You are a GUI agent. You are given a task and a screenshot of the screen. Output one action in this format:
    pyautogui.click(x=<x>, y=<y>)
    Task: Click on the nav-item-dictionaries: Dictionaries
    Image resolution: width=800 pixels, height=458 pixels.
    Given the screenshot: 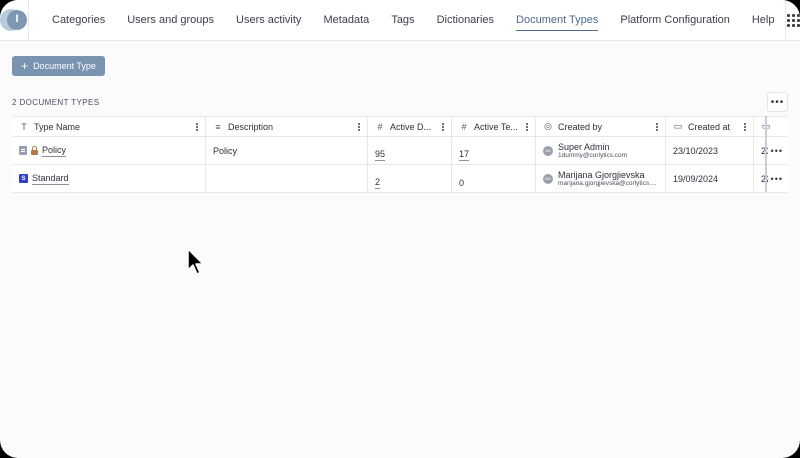 What is the action you would take?
    pyautogui.click(x=465, y=20)
    